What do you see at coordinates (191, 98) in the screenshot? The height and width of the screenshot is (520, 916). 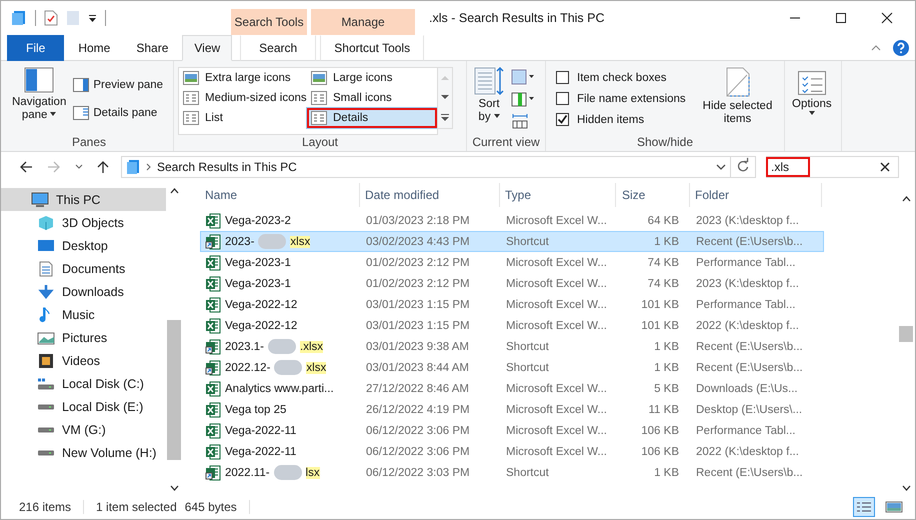 I see `grid-icon` at bounding box center [191, 98].